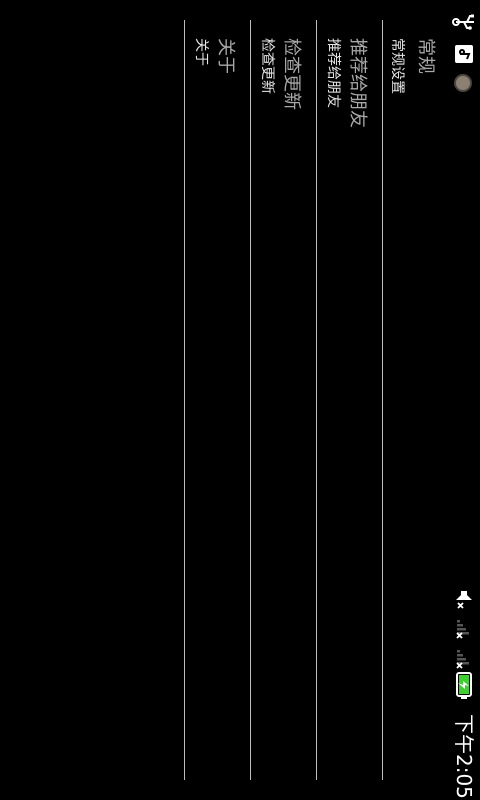 Image resolution: width=480 pixels, height=800 pixels. What do you see at coordinates (397, 66) in the screenshot?
I see `settings-item-subtitle: 常规设置` at bounding box center [397, 66].